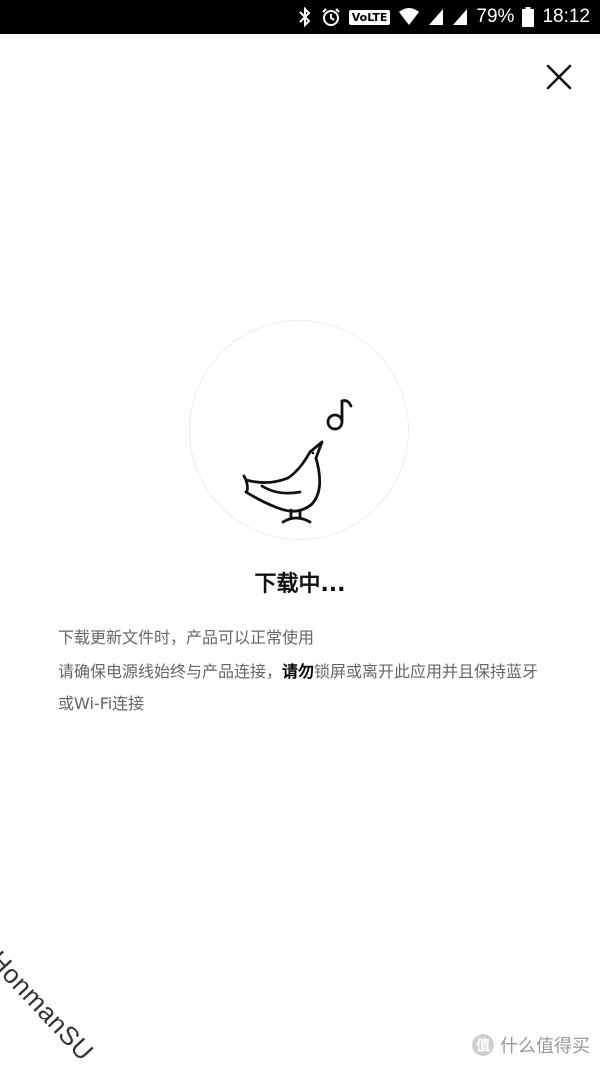  Describe the element at coordinates (483, 1045) in the screenshot. I see `value-logo-icon: 值` at that location.